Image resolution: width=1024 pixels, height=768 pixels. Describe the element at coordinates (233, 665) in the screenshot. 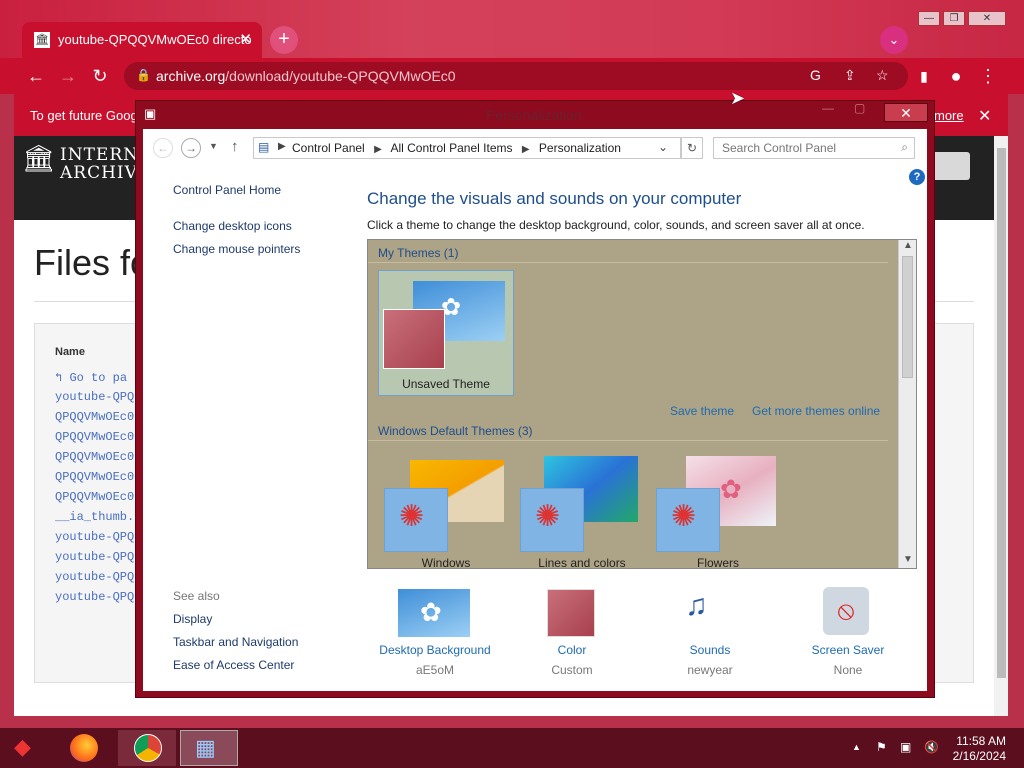

I see `ease-of-access-link: Ease of Access Center` at that location.